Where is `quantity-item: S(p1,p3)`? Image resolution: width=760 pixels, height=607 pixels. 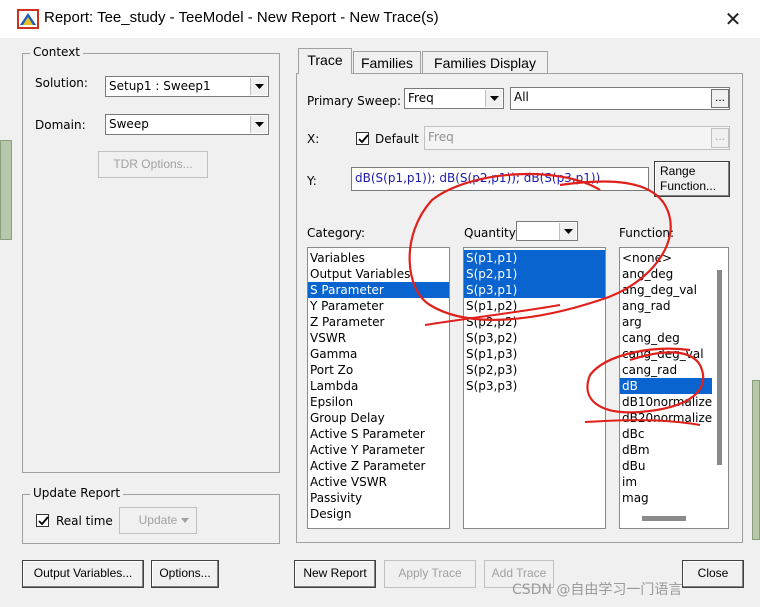 quantity-item: S(p1,p3) is located at coordinates (534, 354).